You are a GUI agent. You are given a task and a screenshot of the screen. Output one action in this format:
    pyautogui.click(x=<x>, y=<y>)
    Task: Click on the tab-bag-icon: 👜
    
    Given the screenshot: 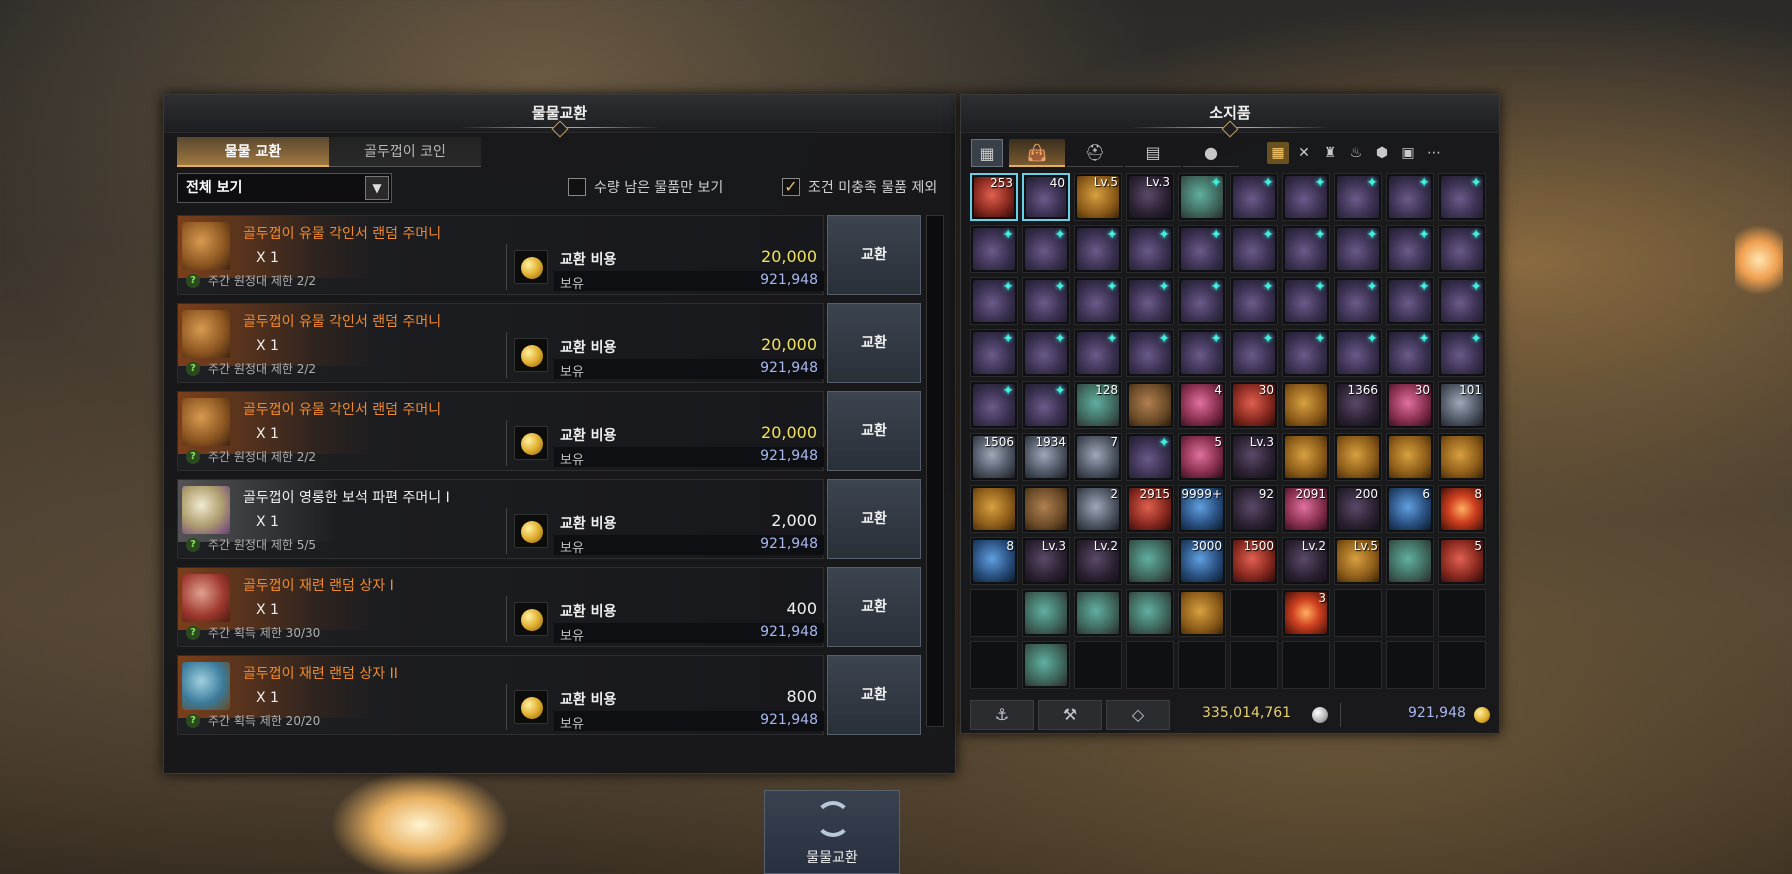 What is the action you would take?
    pyautogui.click(x=1037, y=153)
    